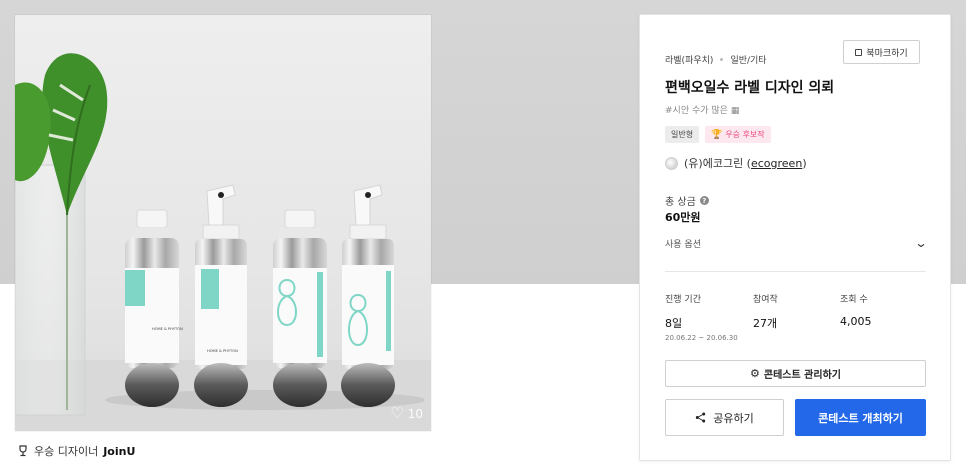  I want to click on share-icon, so click(701, 417).